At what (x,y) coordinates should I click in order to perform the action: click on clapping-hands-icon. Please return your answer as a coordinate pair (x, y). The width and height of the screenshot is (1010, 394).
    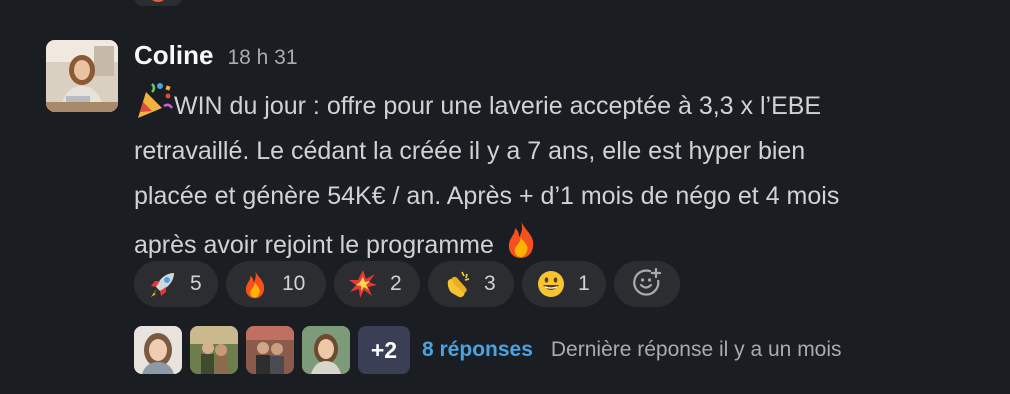
    Looking at the image, I should click on (457, 284).